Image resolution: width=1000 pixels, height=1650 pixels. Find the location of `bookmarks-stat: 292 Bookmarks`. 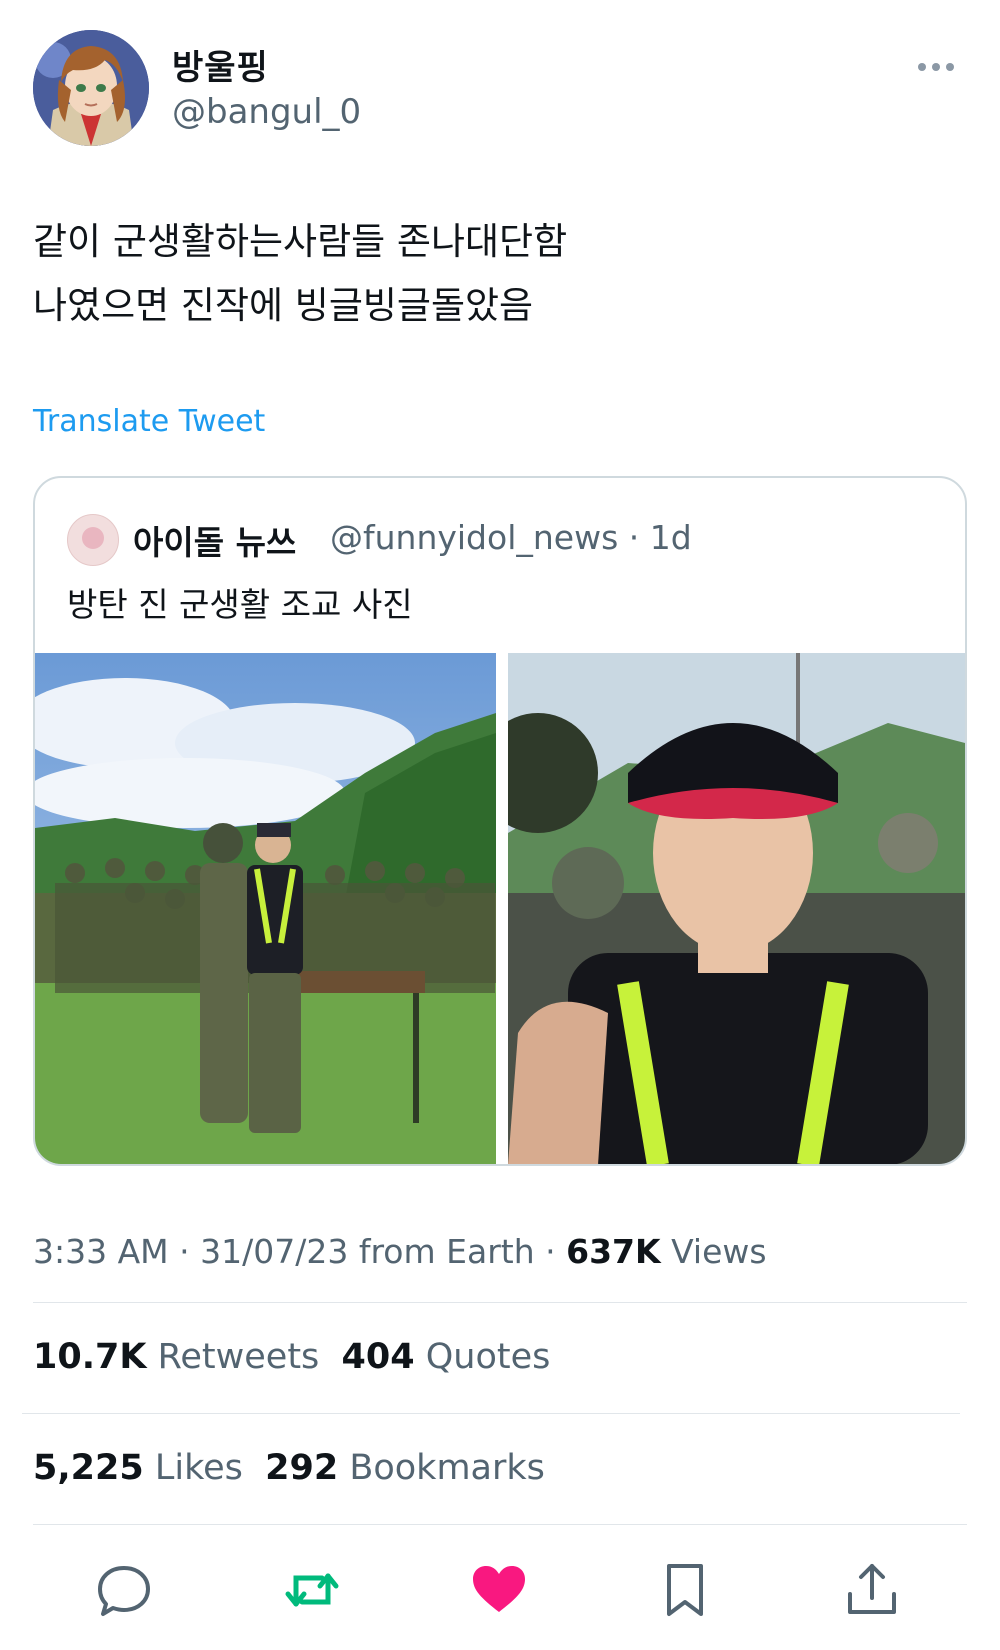

bookmarks-stat: 292 Bookmarks is located at coordinates (405, 1468).